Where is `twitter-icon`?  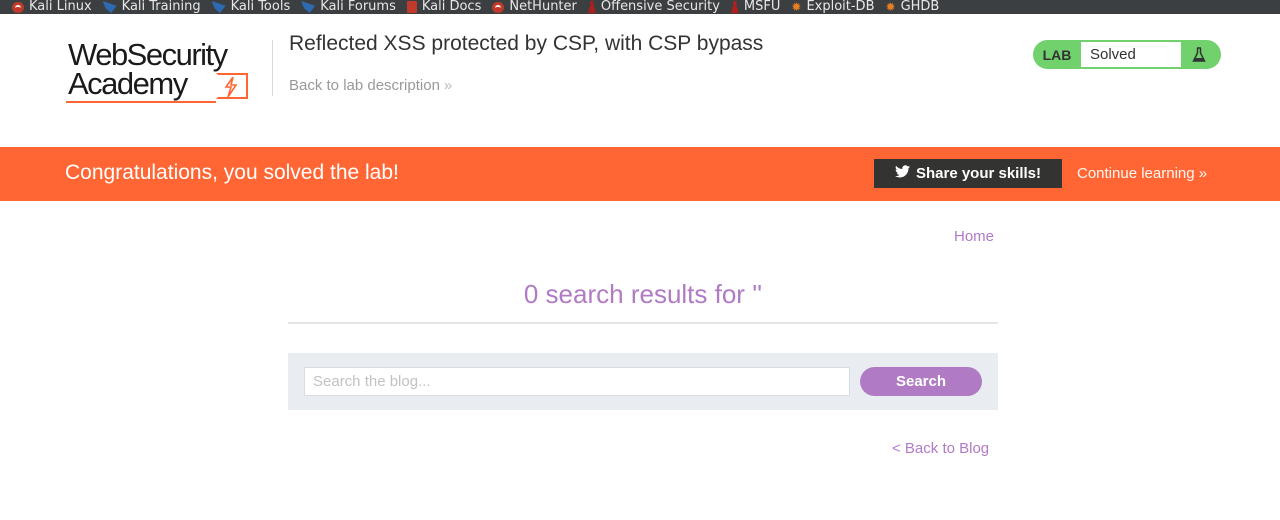
twitter-icon is located at coordinates (902, 173).